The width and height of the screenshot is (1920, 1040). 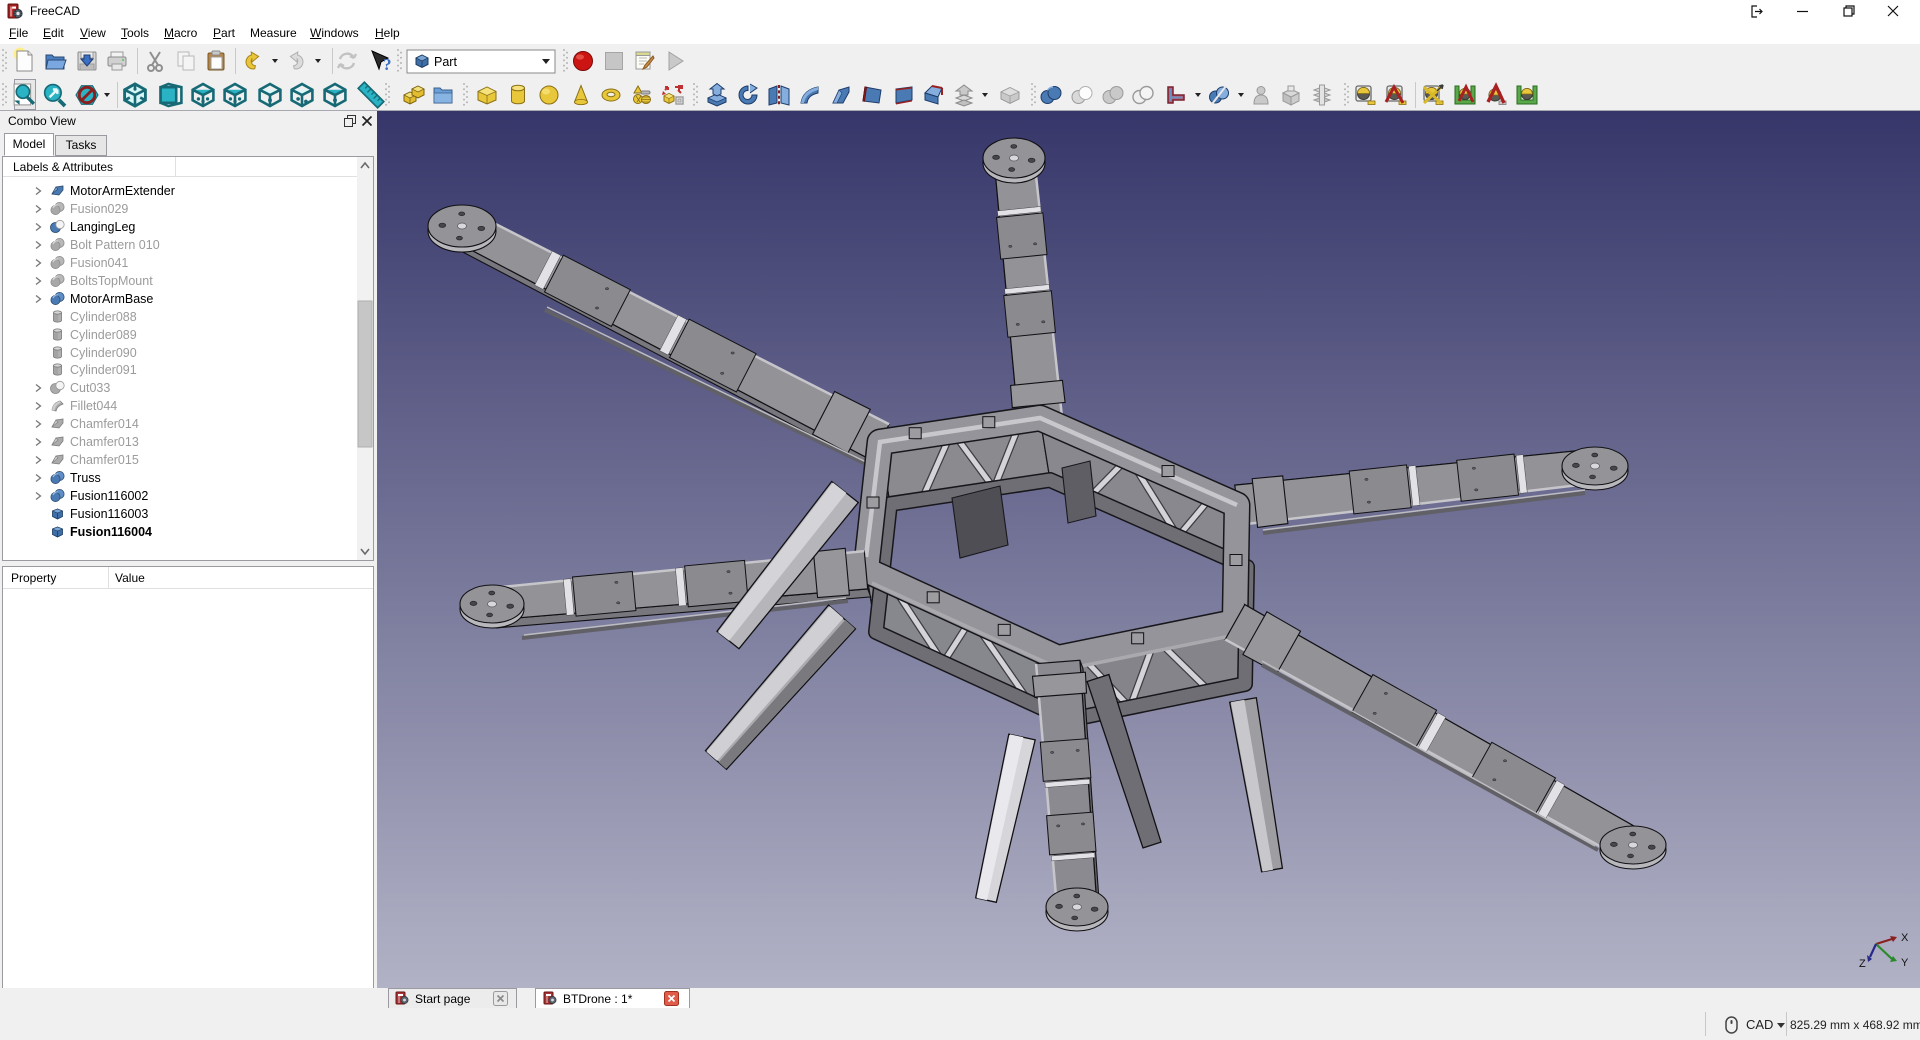 I want to click on svg-text: Part, so click(x=445, y=62).